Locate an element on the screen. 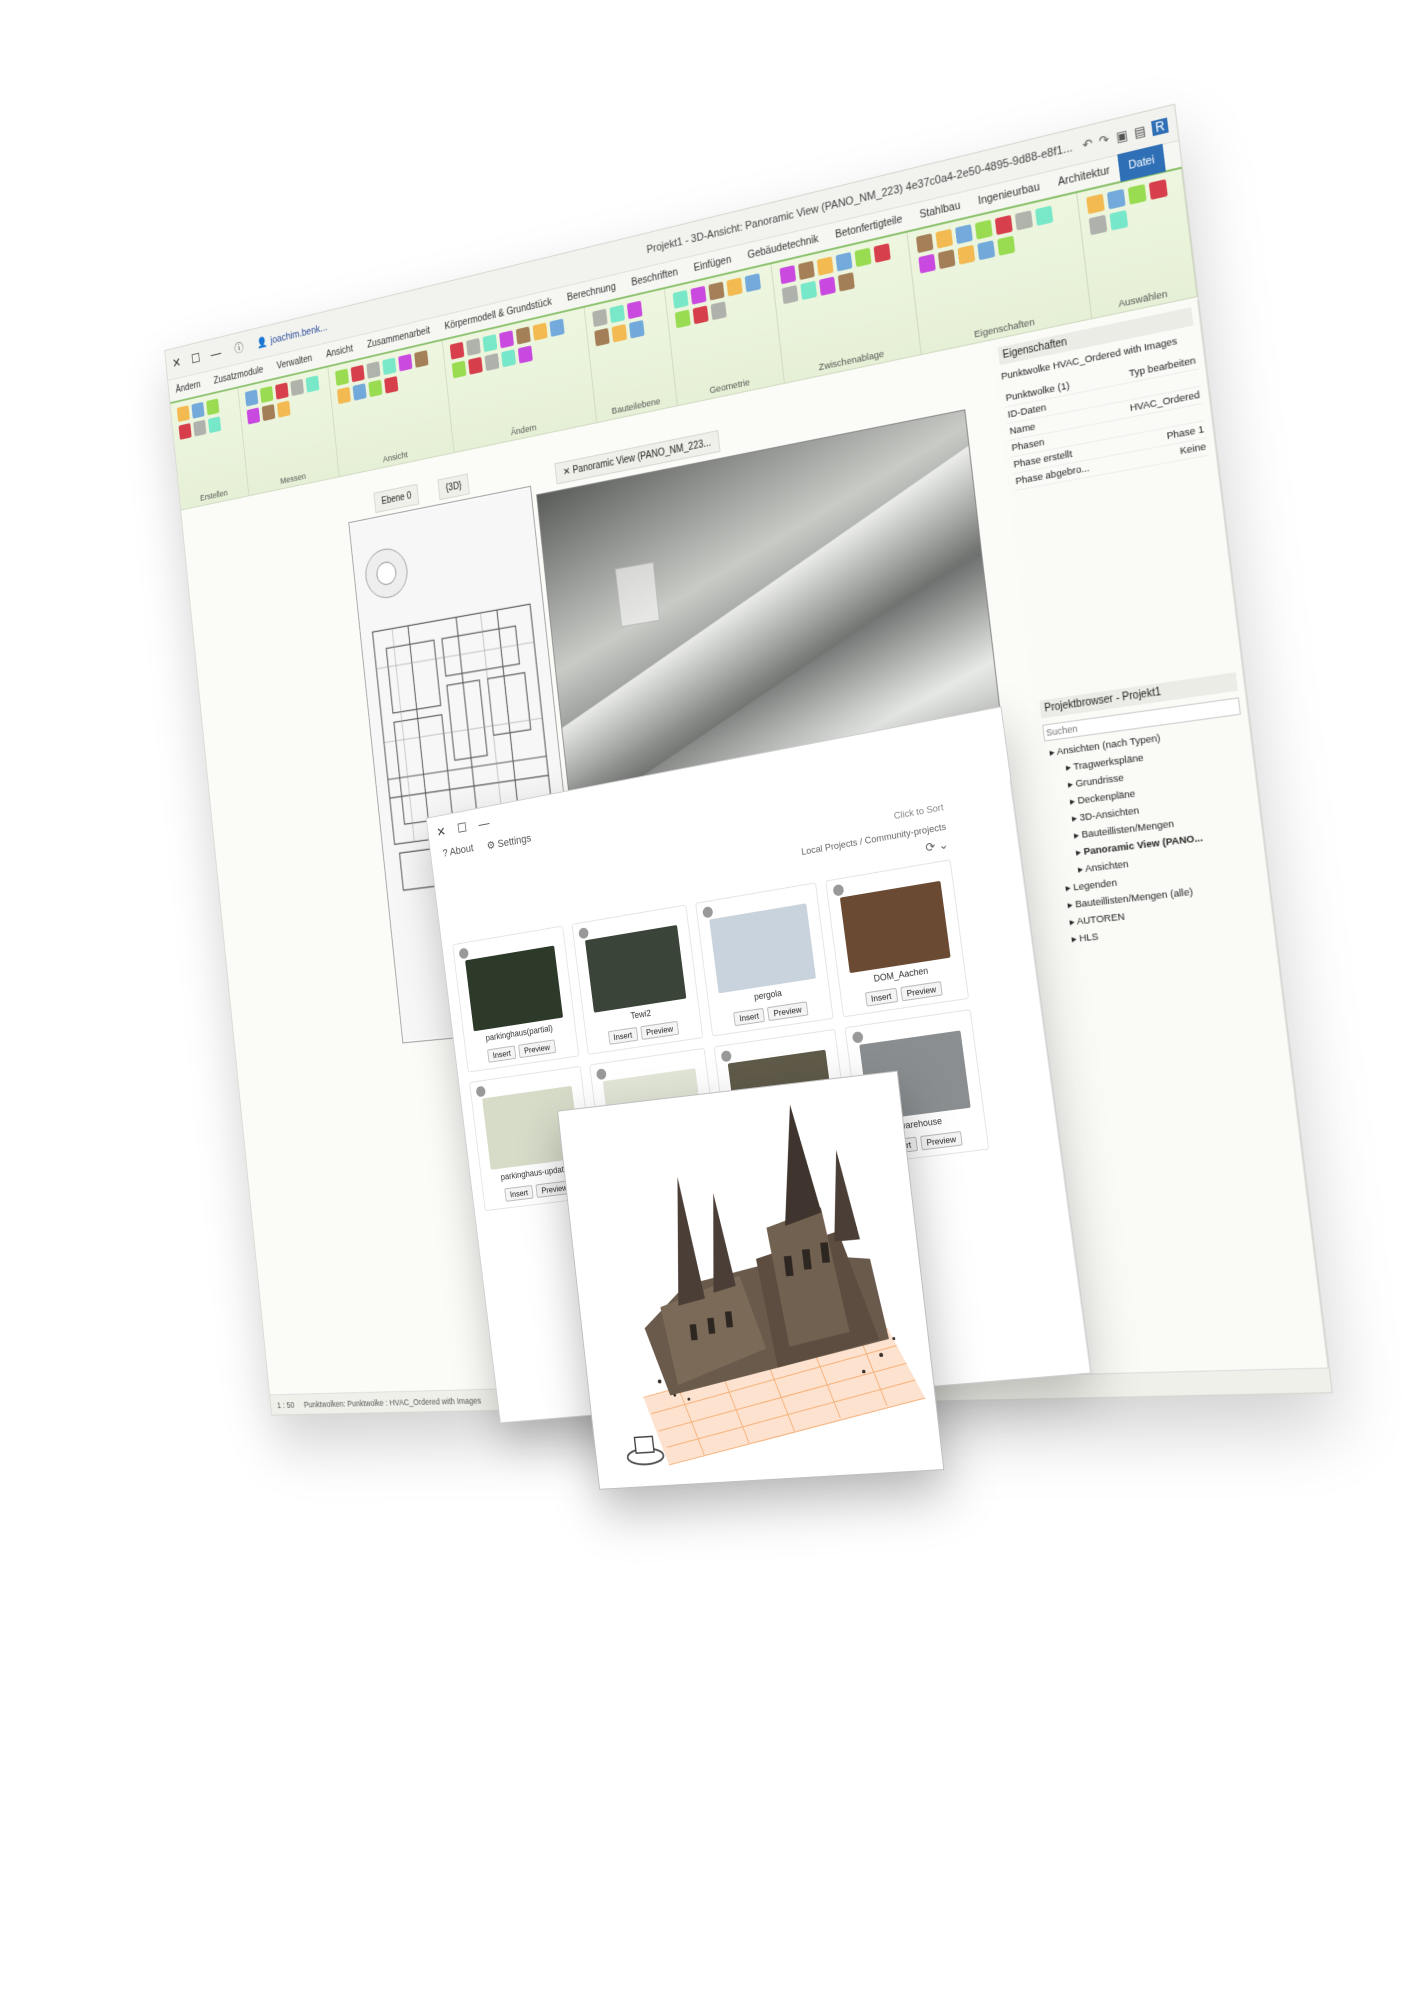 This screenshot has width=1414, height=2000. scale-readout: 1 : 50 is located at coordinates (286, 1405).